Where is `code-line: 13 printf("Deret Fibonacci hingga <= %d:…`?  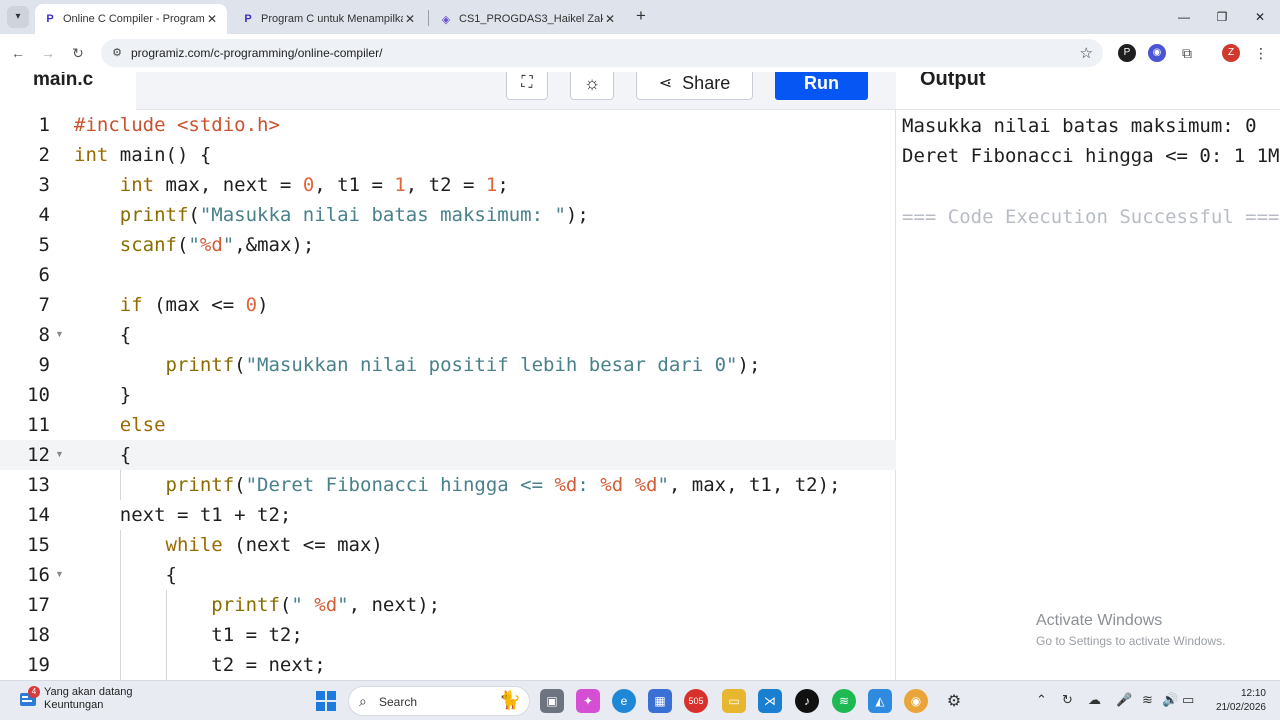 code-line: 13 printf("Deret Fibonacci hingga <= %d:… is located at coordinates (448, 485).